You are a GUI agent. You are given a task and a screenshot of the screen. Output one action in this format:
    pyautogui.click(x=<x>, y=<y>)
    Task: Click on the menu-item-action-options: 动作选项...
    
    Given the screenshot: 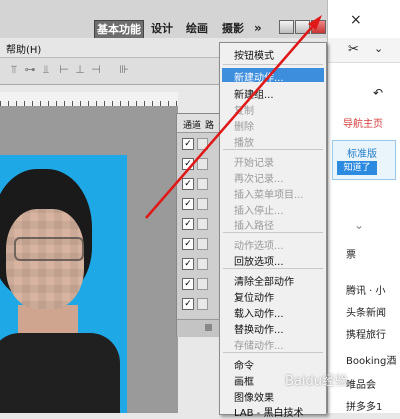 What is the action you would take?
    pyautogui.click(x=259, y=244)
    